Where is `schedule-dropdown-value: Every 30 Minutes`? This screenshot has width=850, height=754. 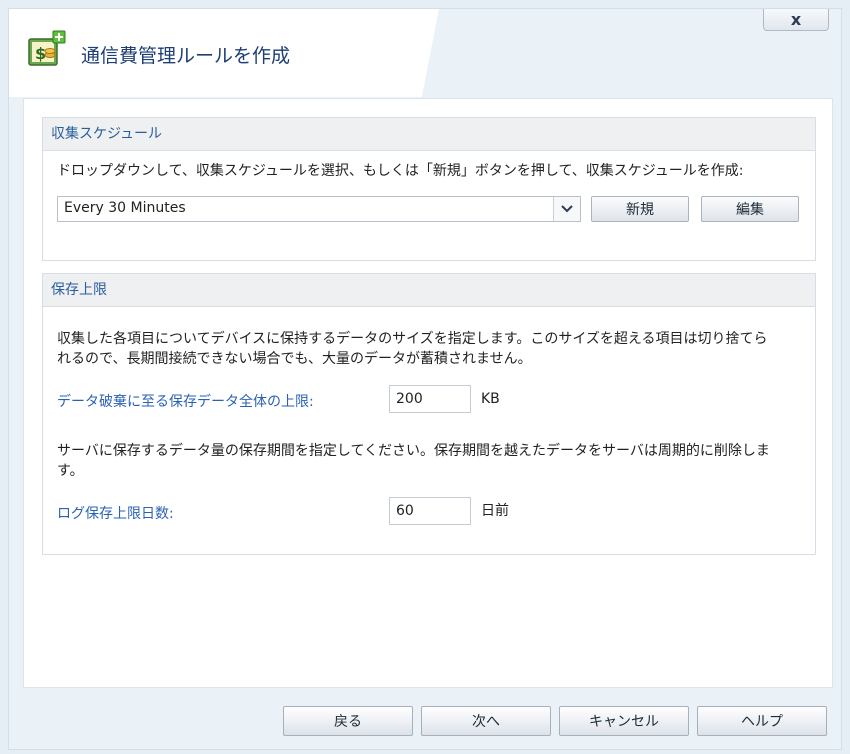
schedule-dropdown-value: Every 30 Minutes is located at coordinates (125, 208).